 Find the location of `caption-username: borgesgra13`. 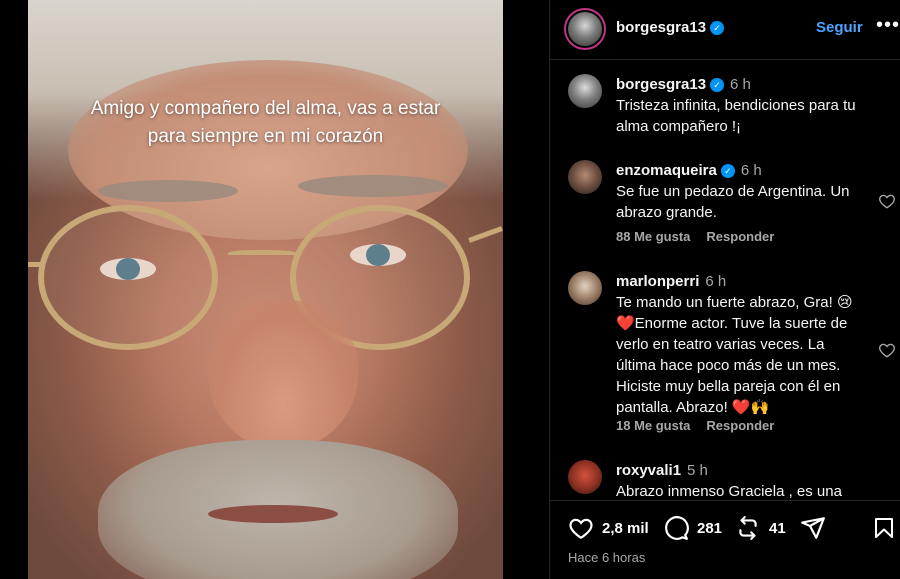

caption-username: borgesgra13 is located at coordinates (661, 84).